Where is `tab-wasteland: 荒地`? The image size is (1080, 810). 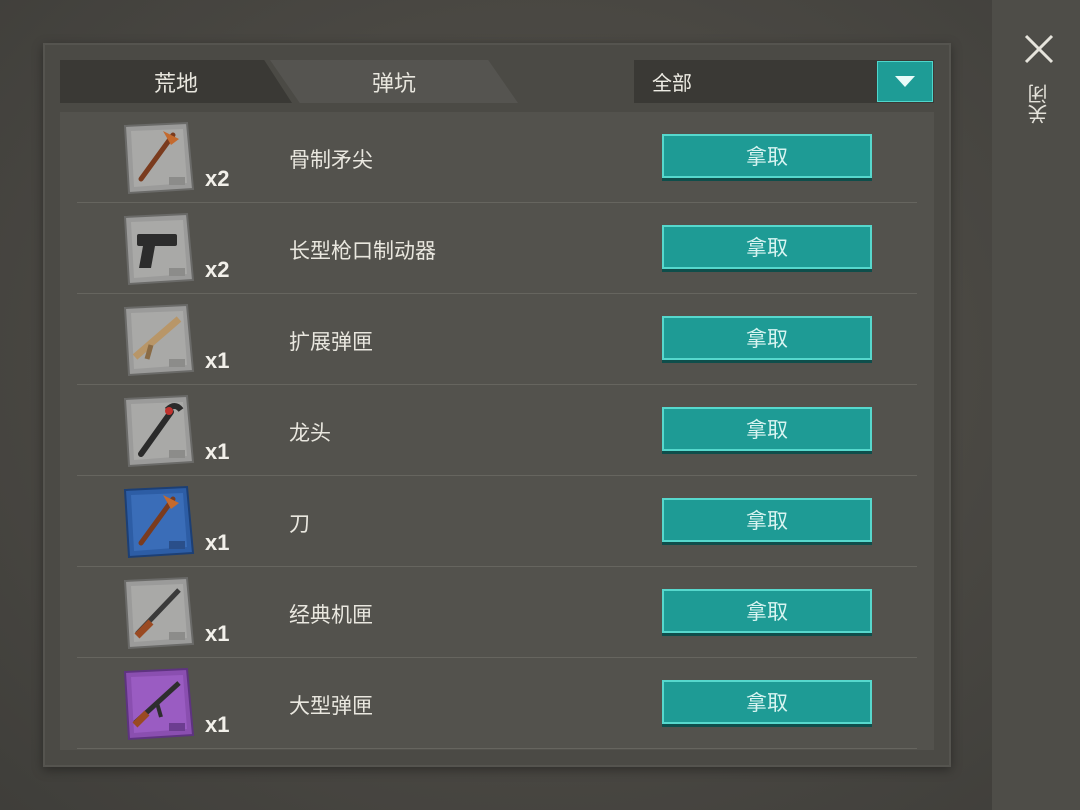
tab-wasteland: 荒地 is located at coordinates (176, 81).